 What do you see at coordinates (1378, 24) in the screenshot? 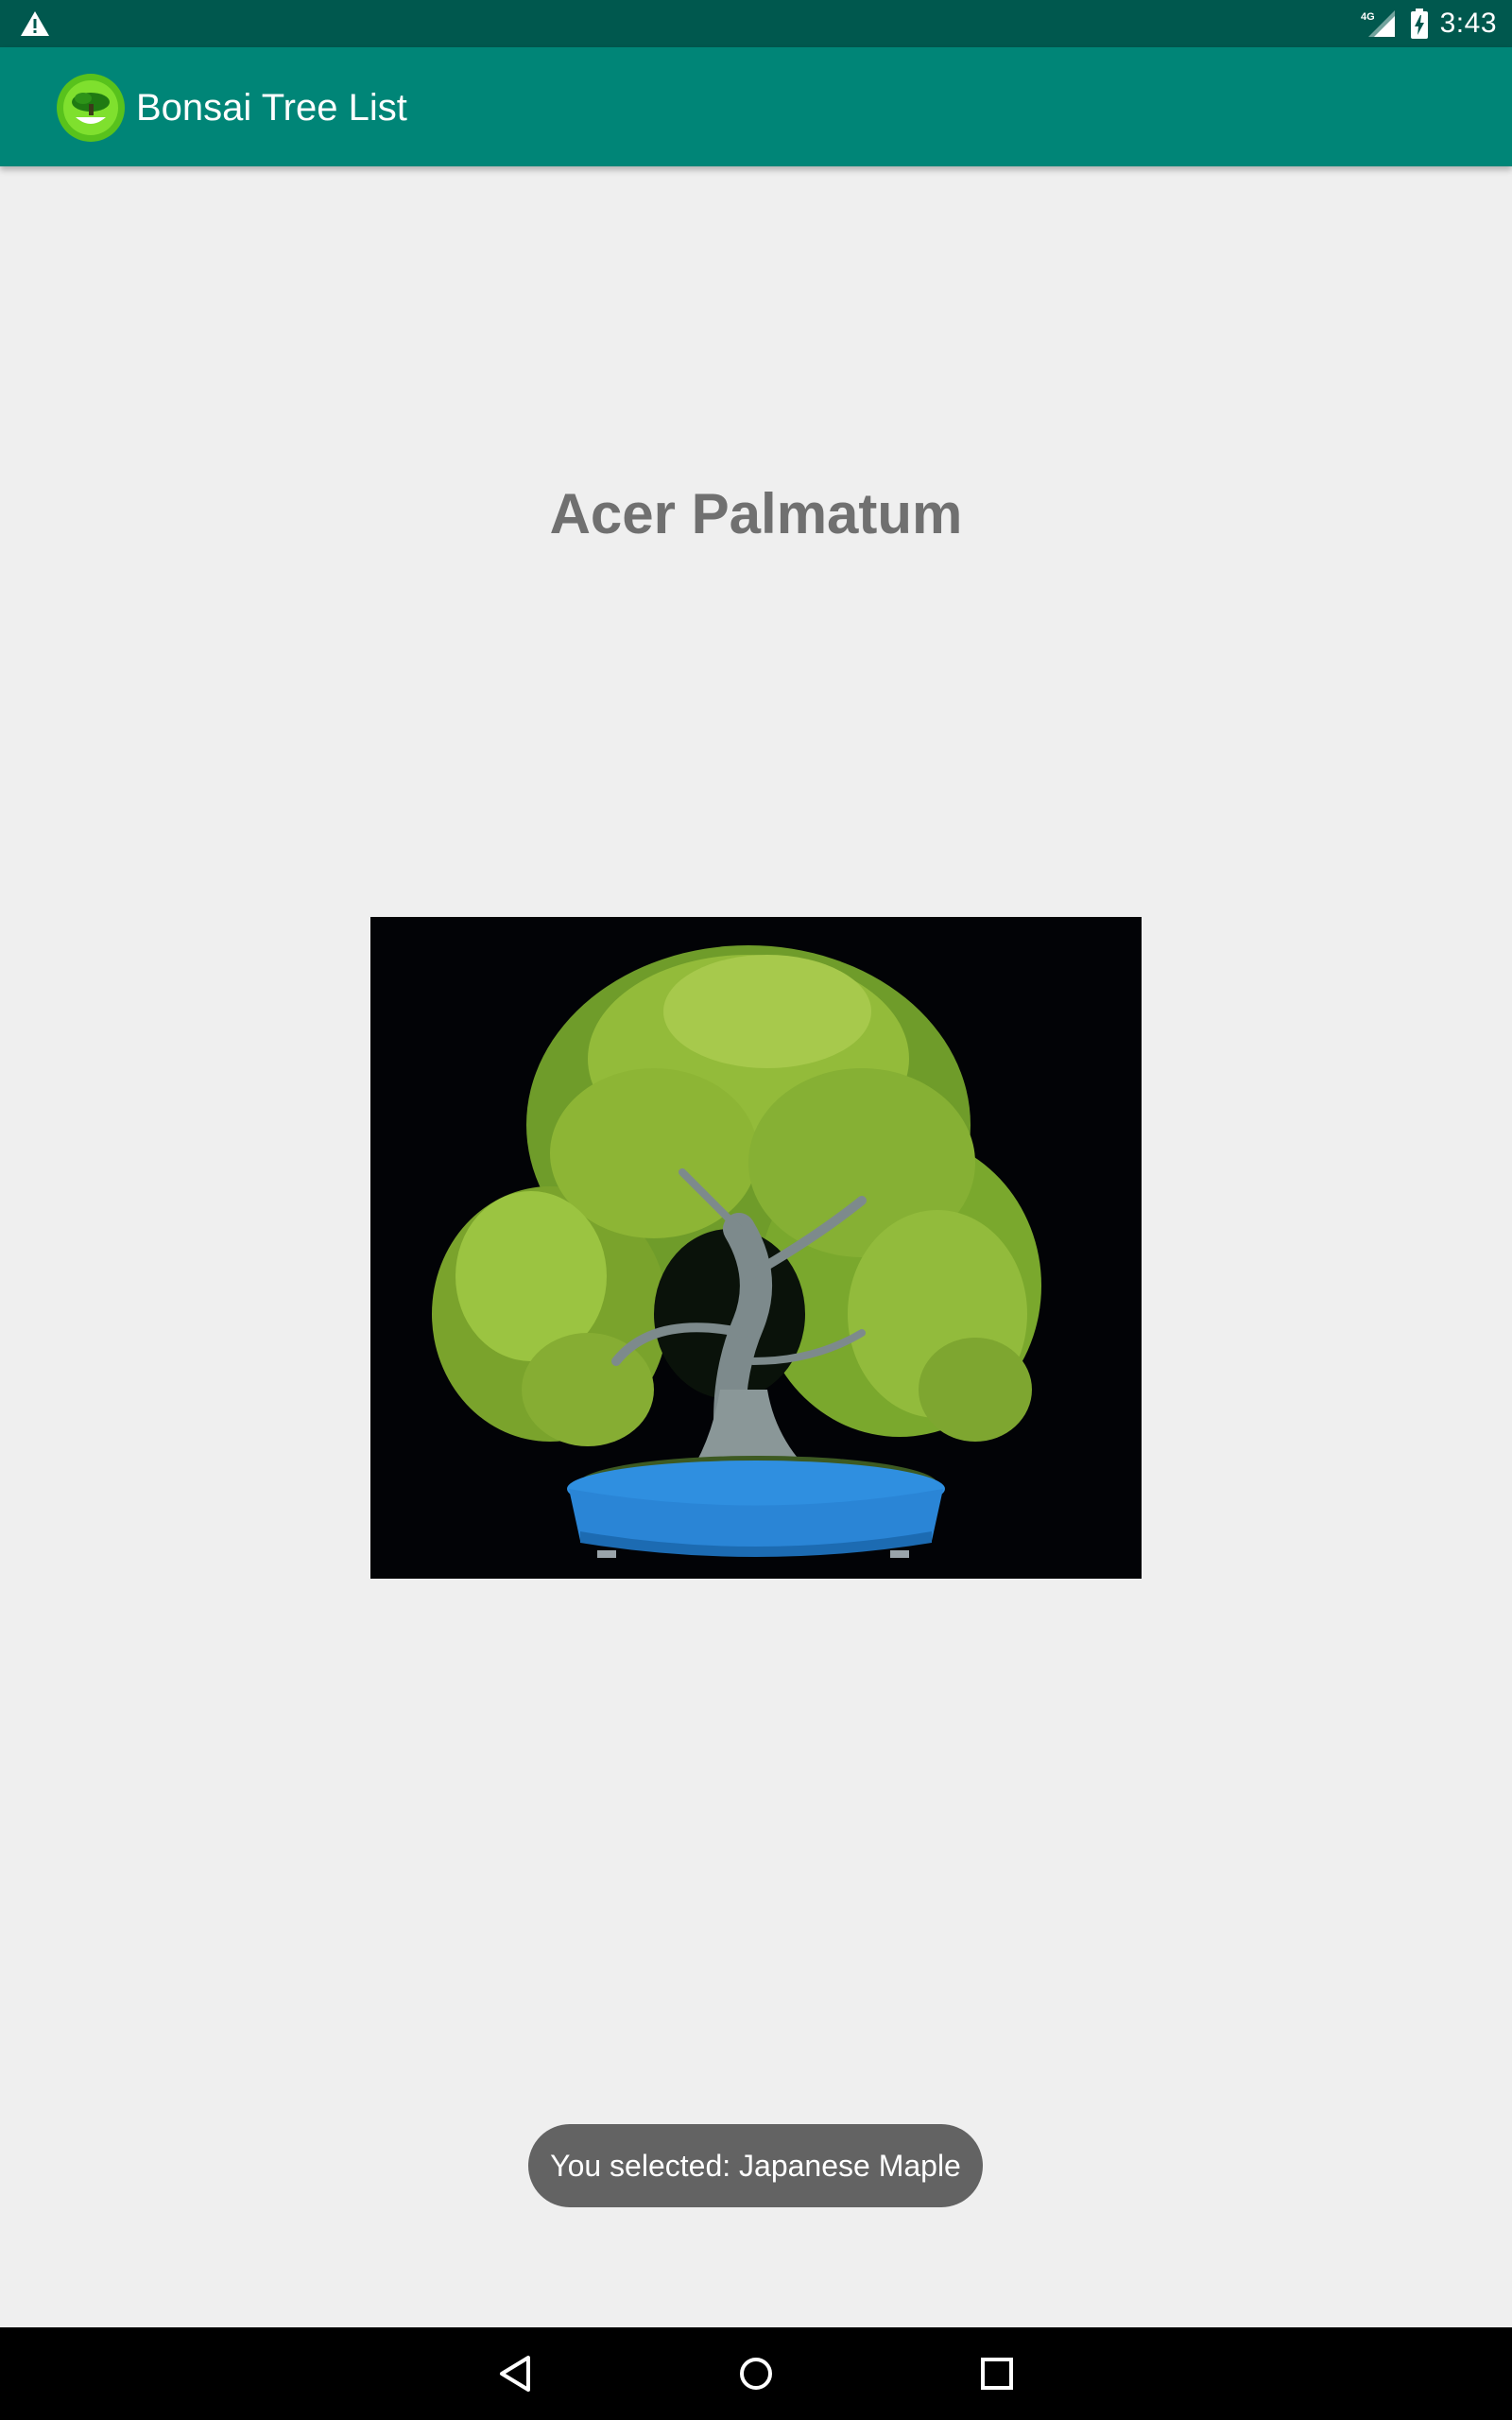
I see `signal-icon: 4G` at bounding box center [1378, 24].